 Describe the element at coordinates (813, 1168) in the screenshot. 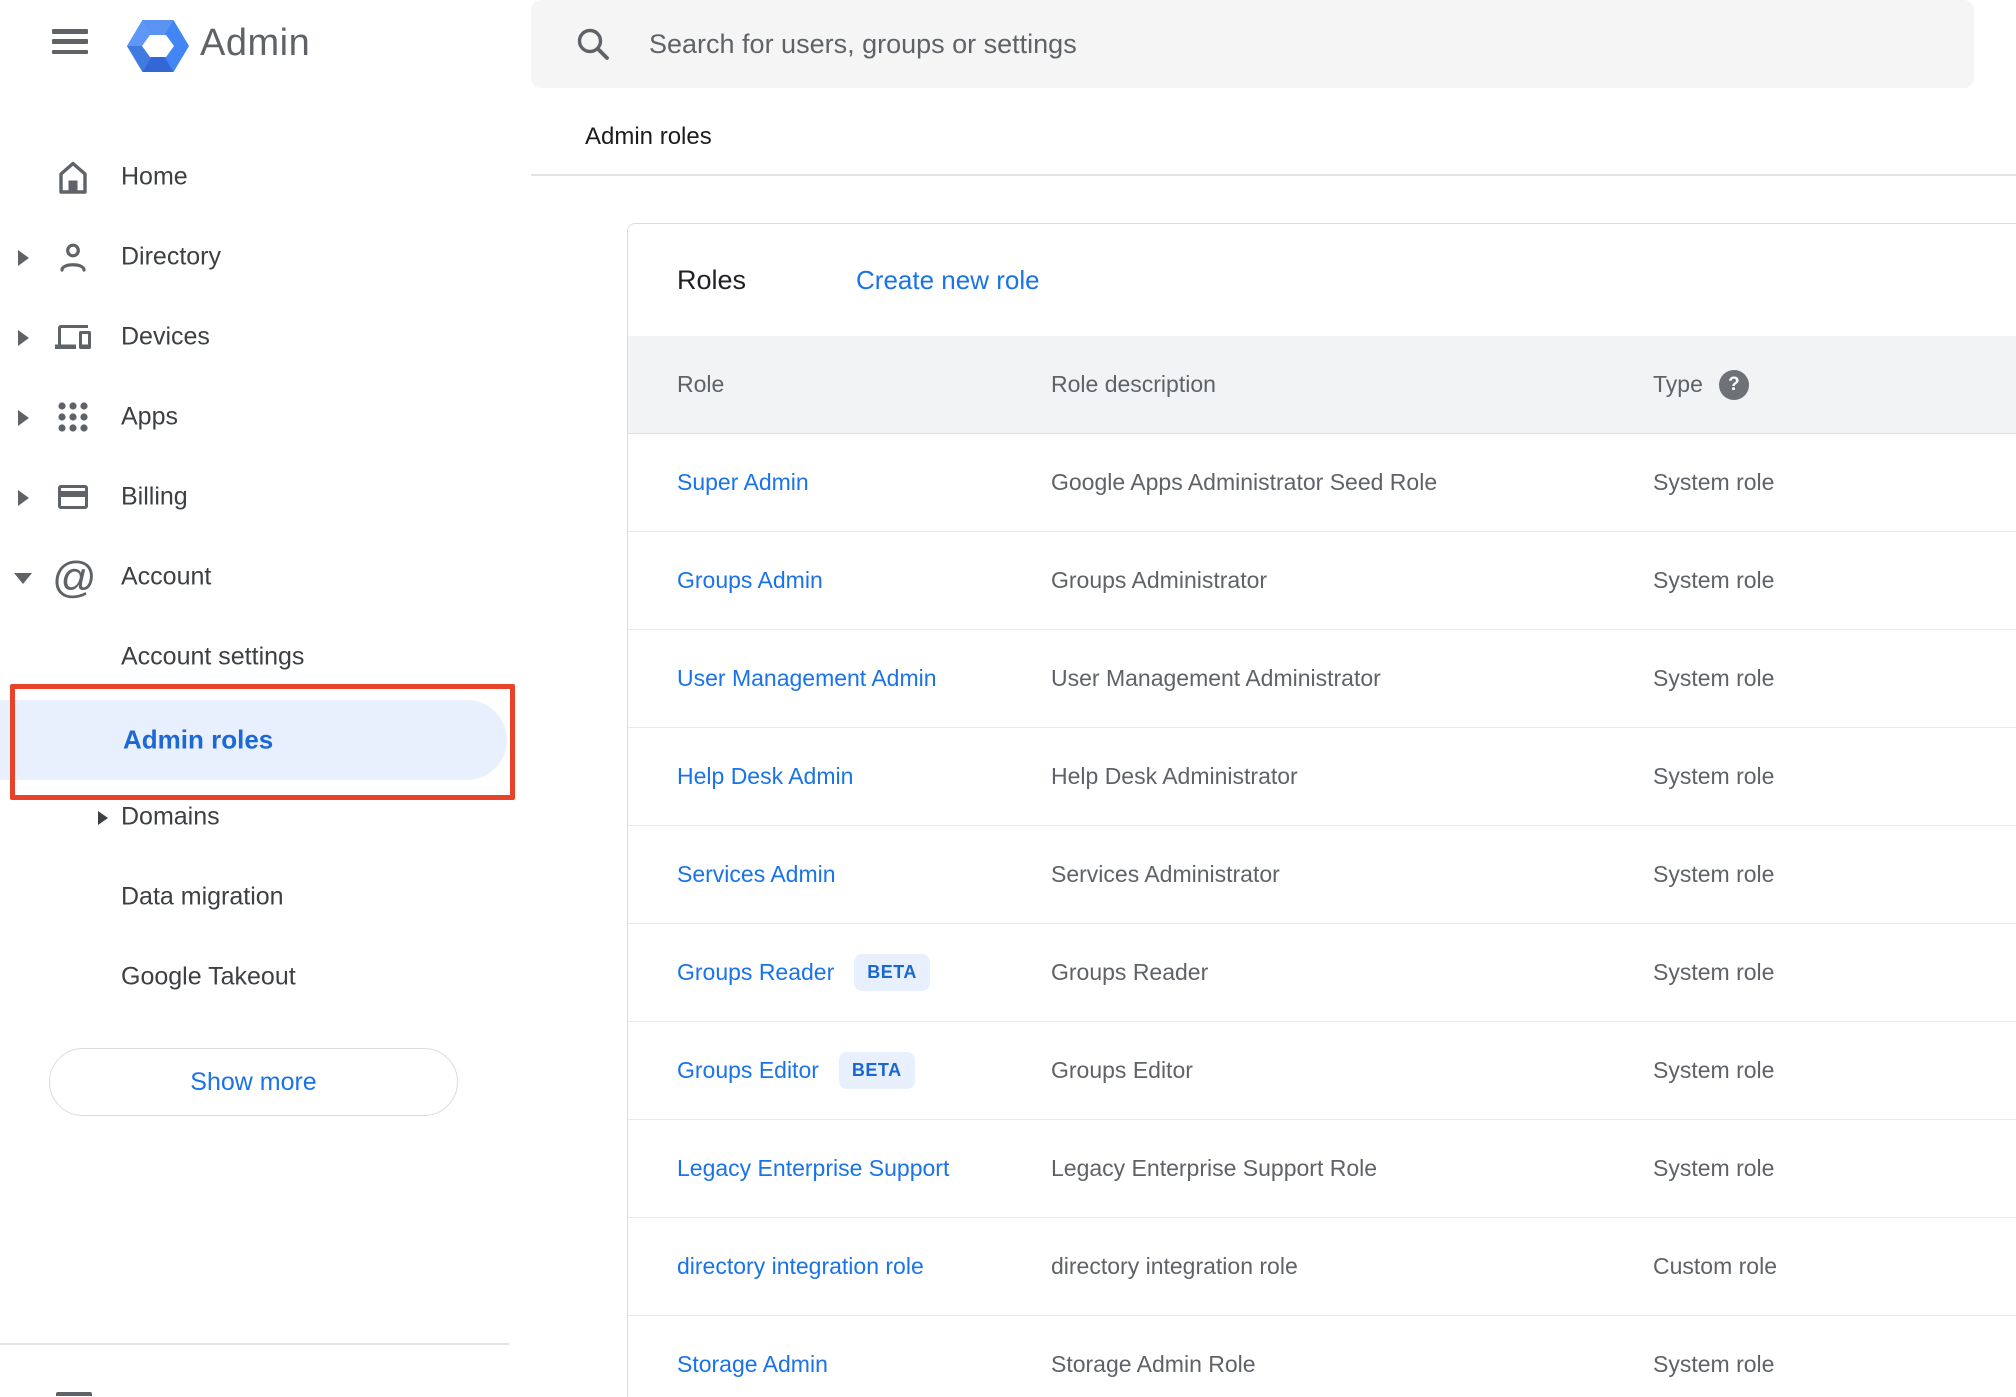

I see `role-link: Legacy Enterprise Support` at that location.